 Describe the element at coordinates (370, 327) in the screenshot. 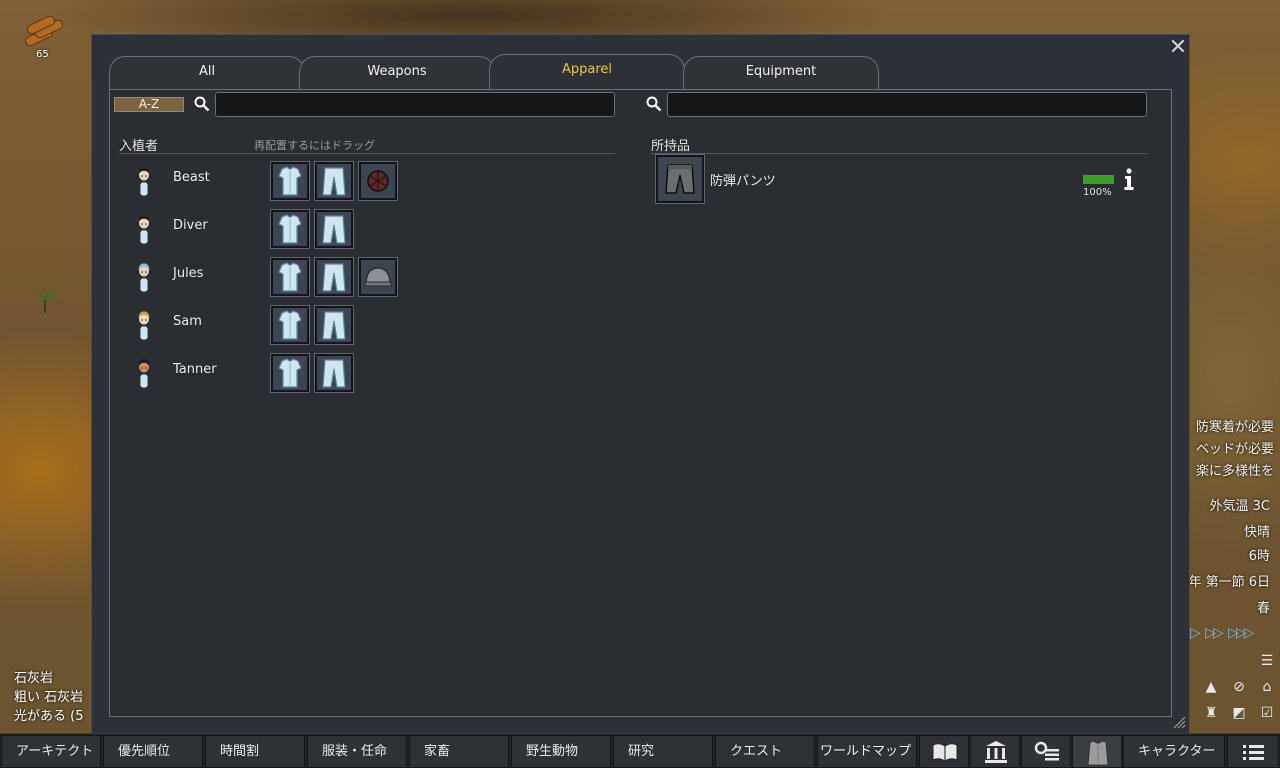

I see `colonist-row: Sam` at that location.